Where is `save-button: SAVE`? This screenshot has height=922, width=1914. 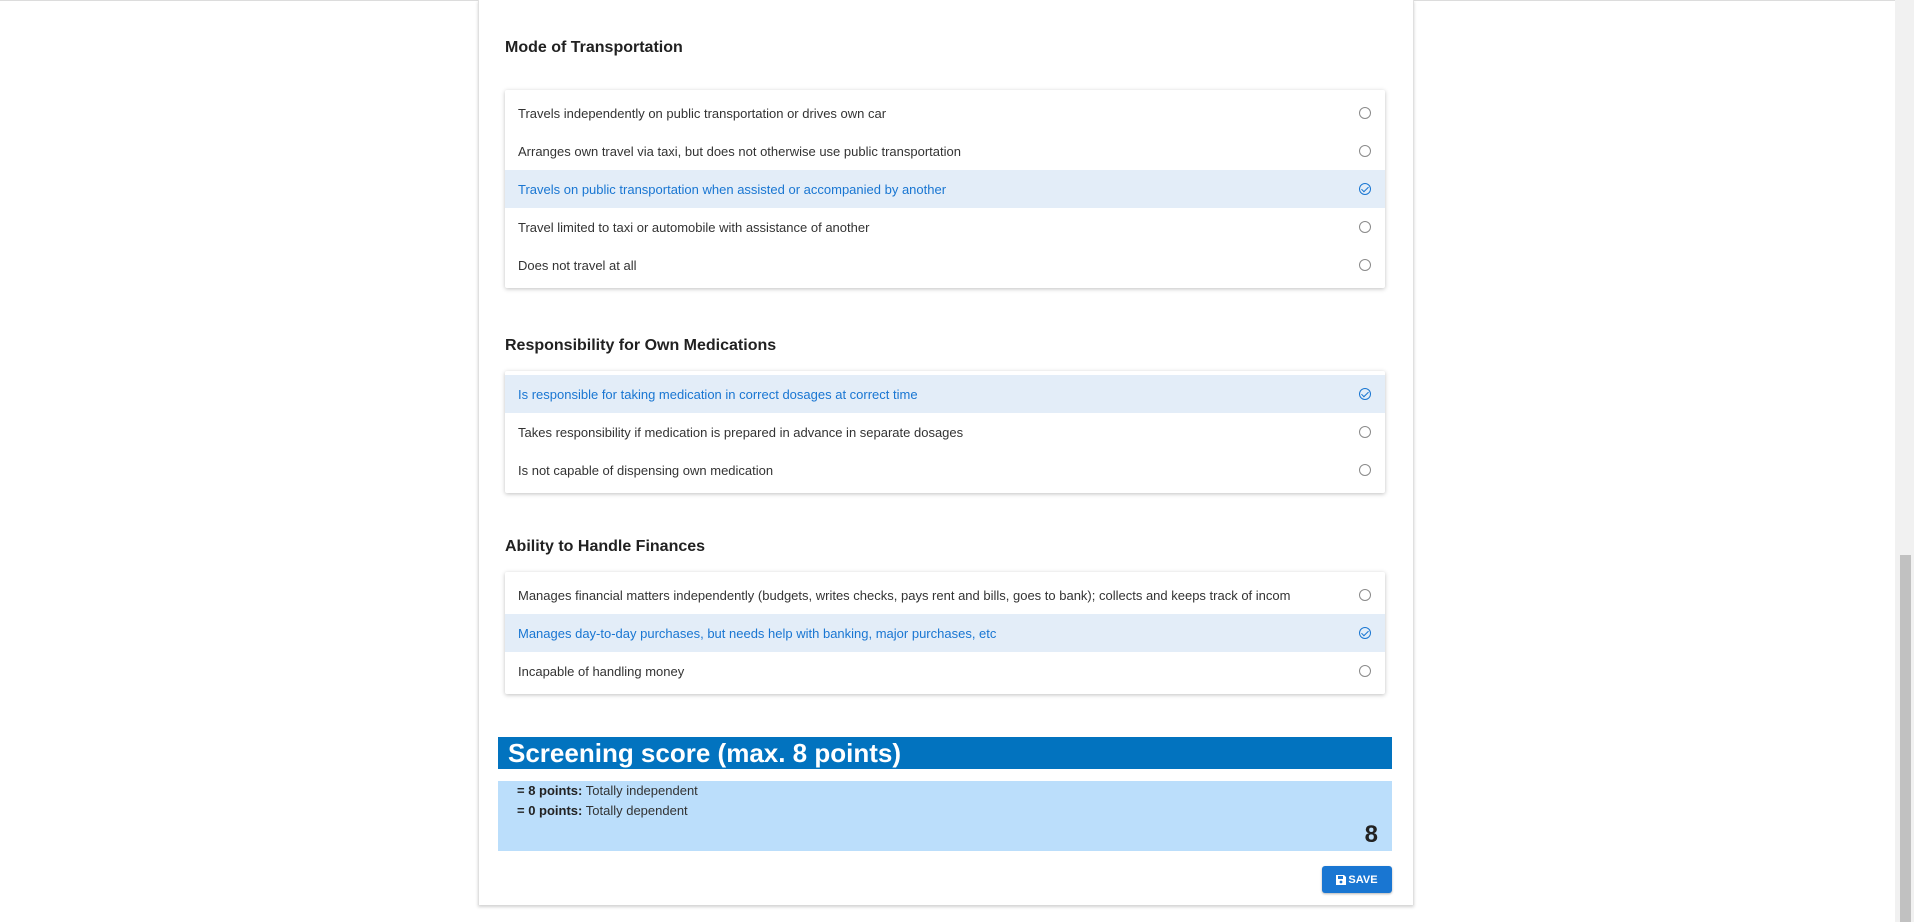
save-button: SAVE is located at coordinates (1357, 879).